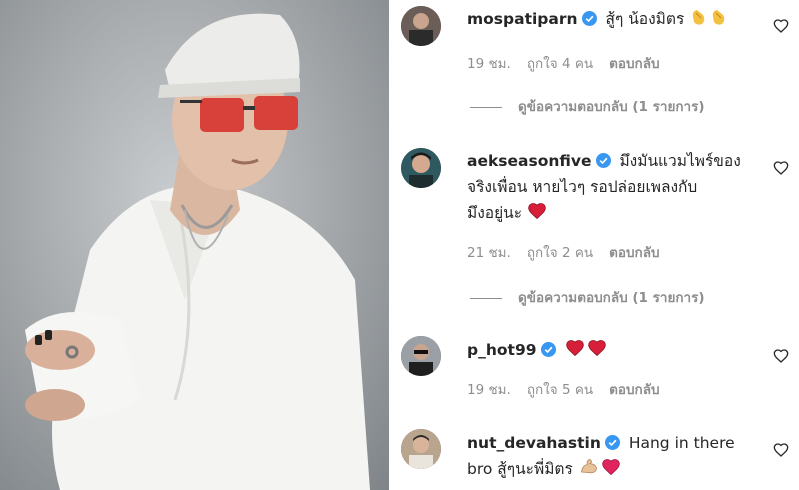 The image size is (799, 490). I want to click on comment-text-line2: จริงเพื่อน หายไวๆ รอปล่อยเพลงกับ, so click(582, 187).